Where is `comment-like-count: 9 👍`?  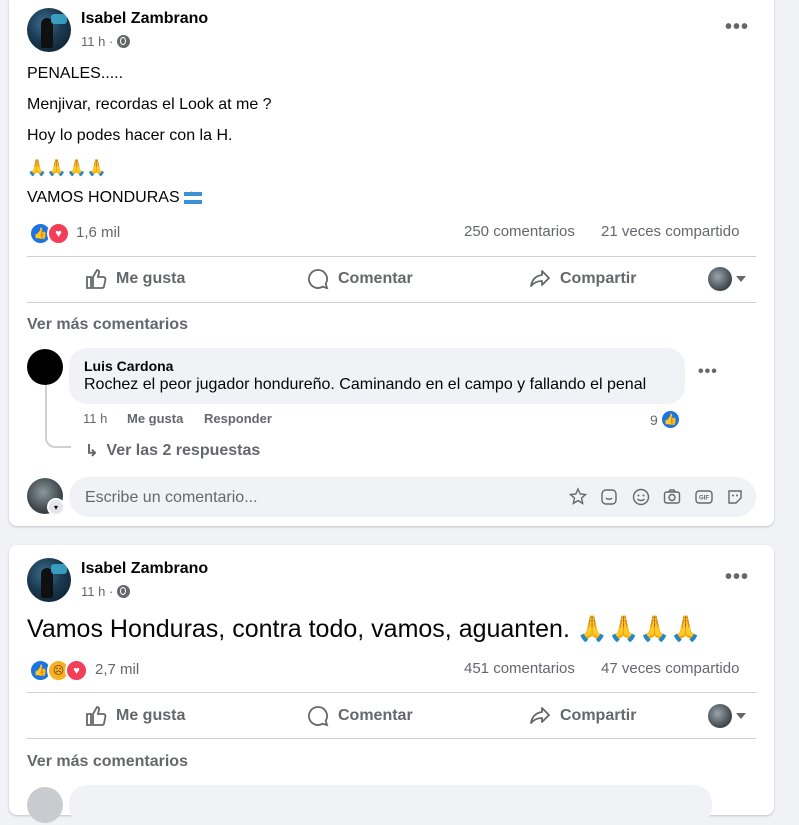
comment-like-count: 9 👍 is located at coordinates (665, 419).